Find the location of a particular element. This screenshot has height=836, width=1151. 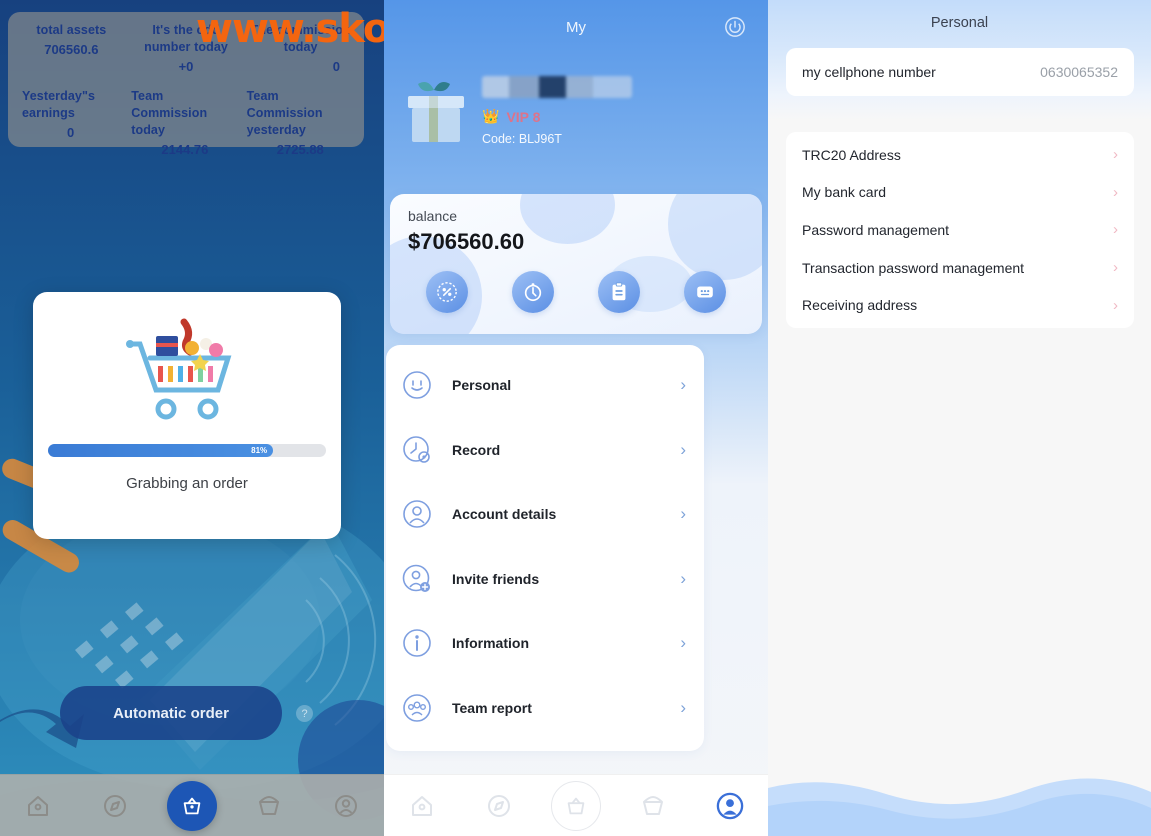

stat-team-commission-yesterday: Team Commission yesterday 2725.88 is located at coordinates (300, 122).